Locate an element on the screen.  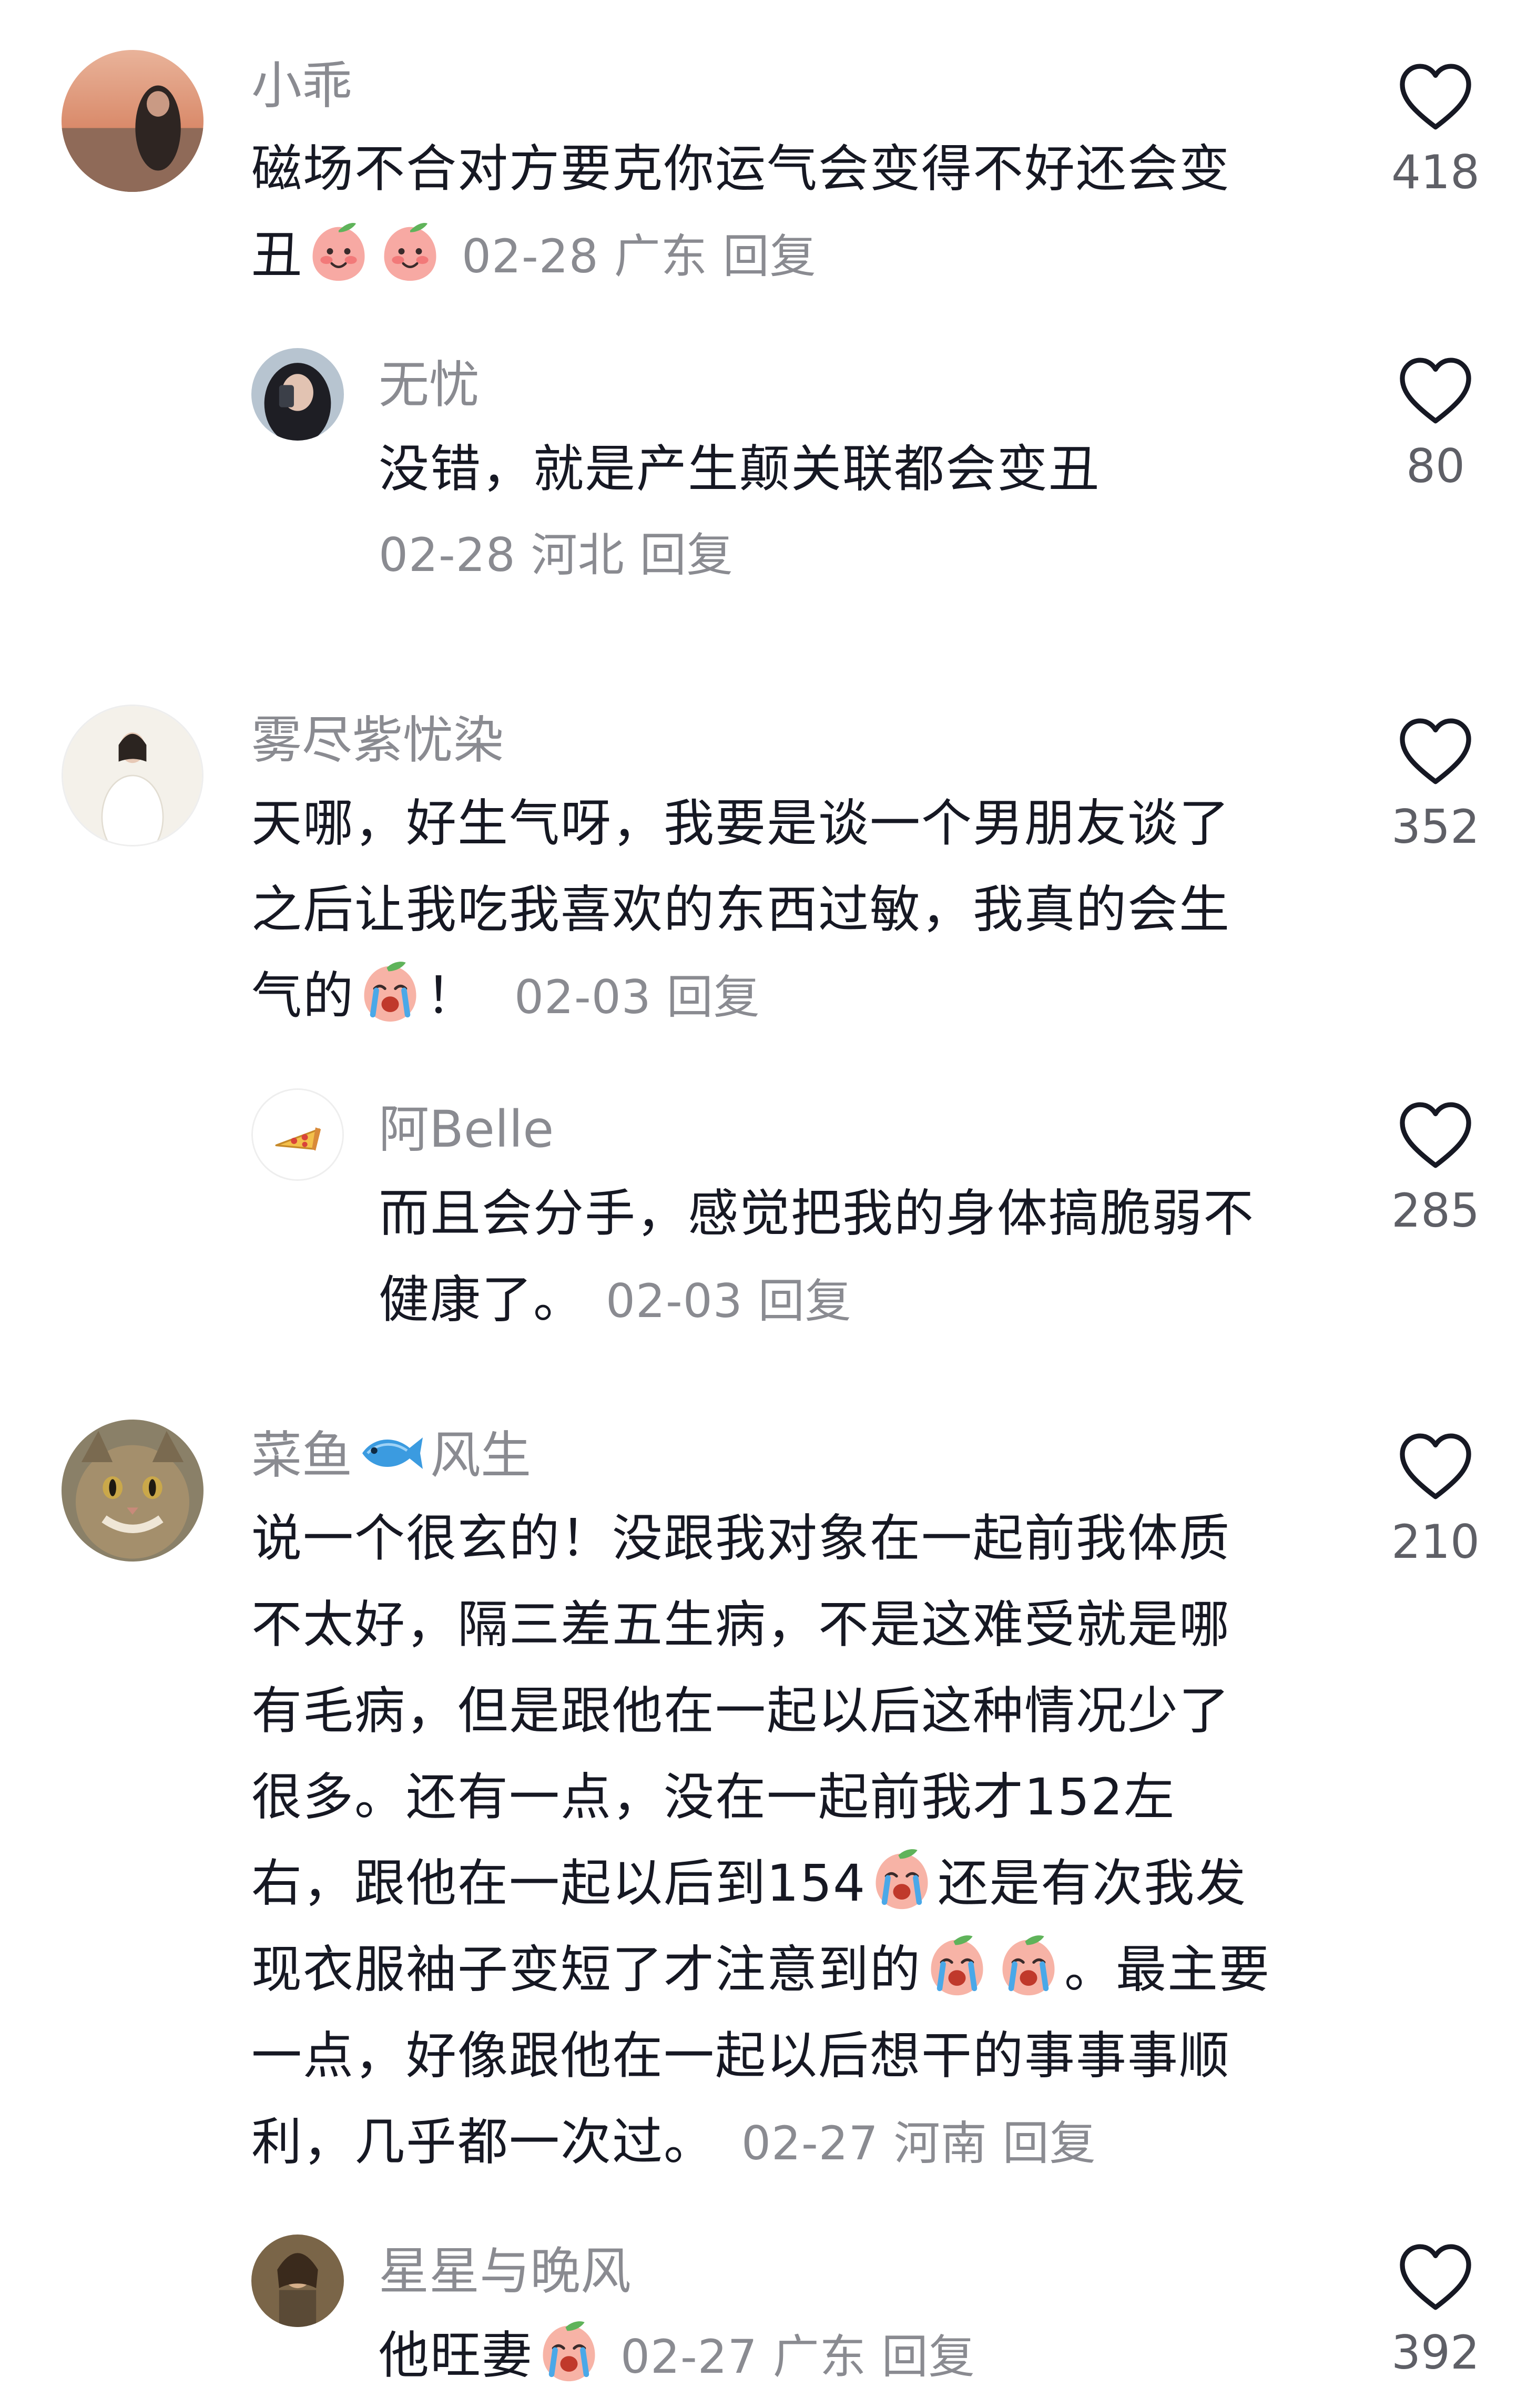
like-button: 392 is located at coordinates (1435, 2311).